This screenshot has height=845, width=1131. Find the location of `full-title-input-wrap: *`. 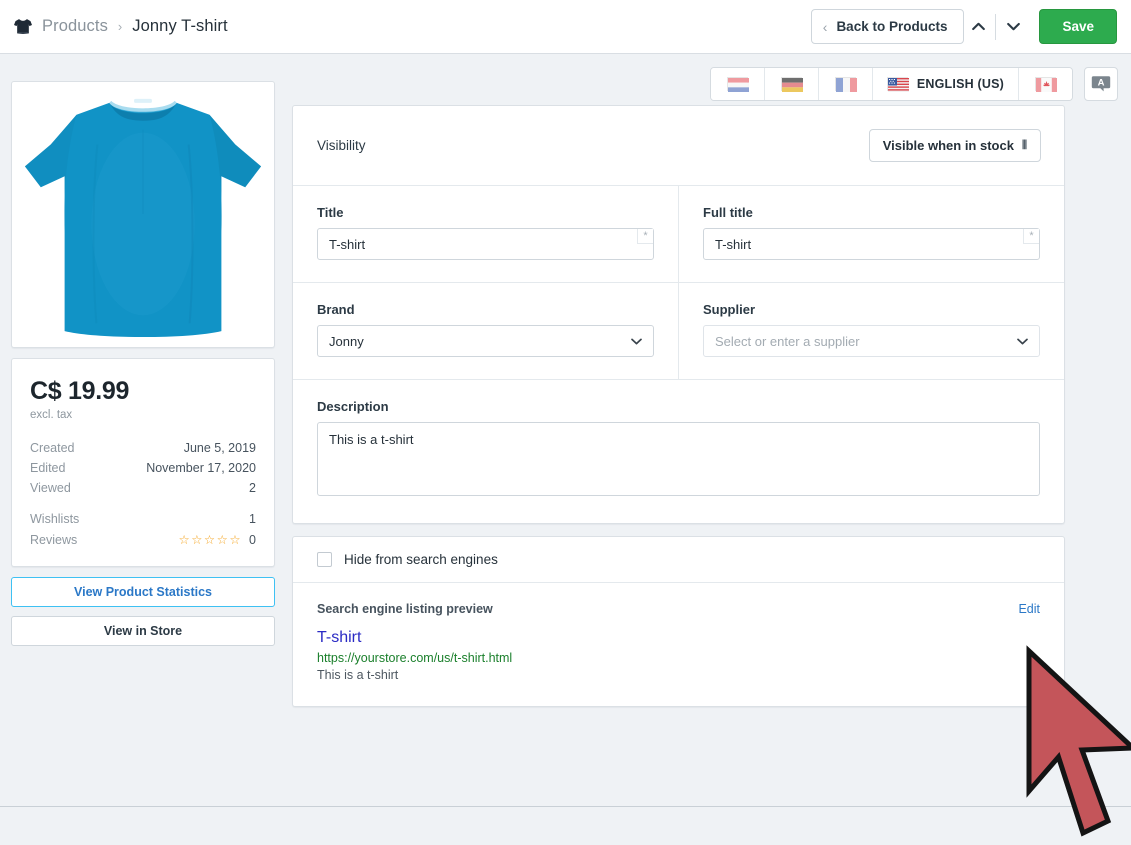

full-title-input-wrap: * is located at coordinates (871, 244).